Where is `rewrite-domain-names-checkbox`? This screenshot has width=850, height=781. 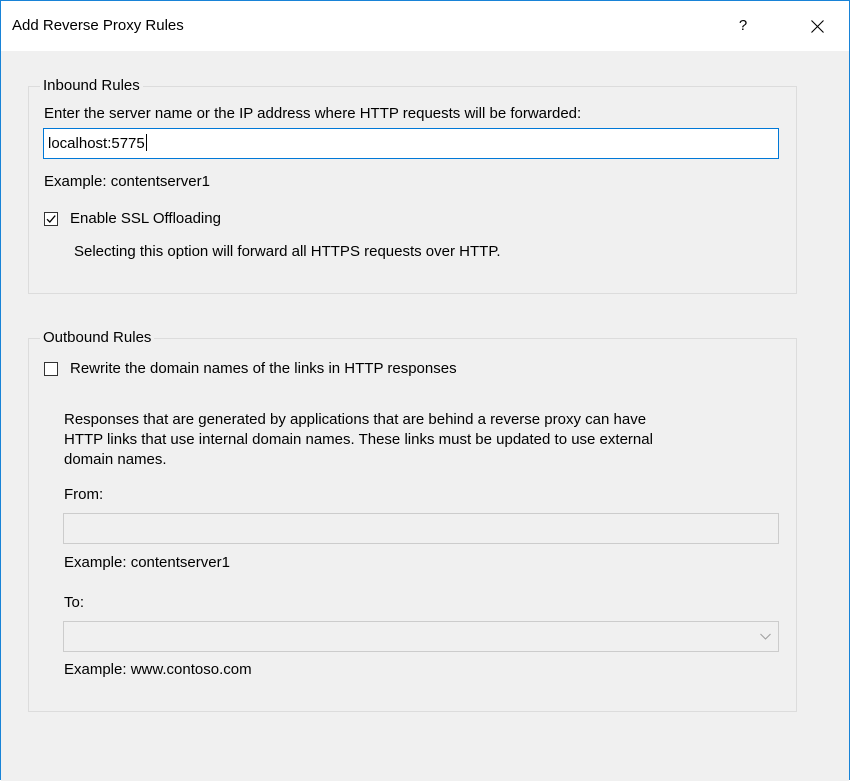
rewrite-domain-names-checkbox is located at coordinates (51, 369).